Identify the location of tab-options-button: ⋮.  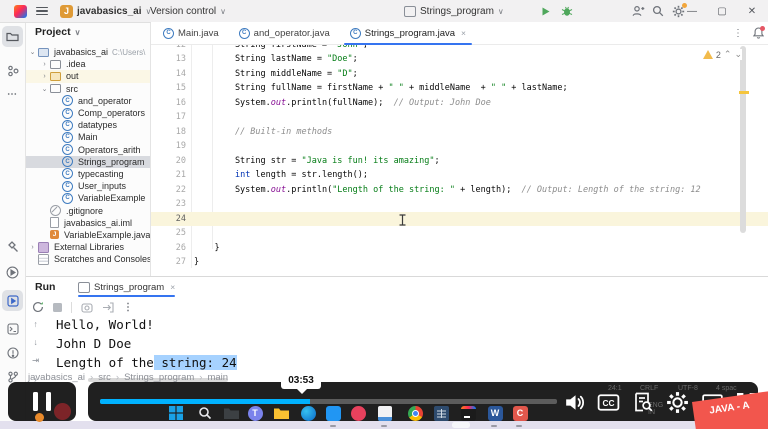
(738, 33).